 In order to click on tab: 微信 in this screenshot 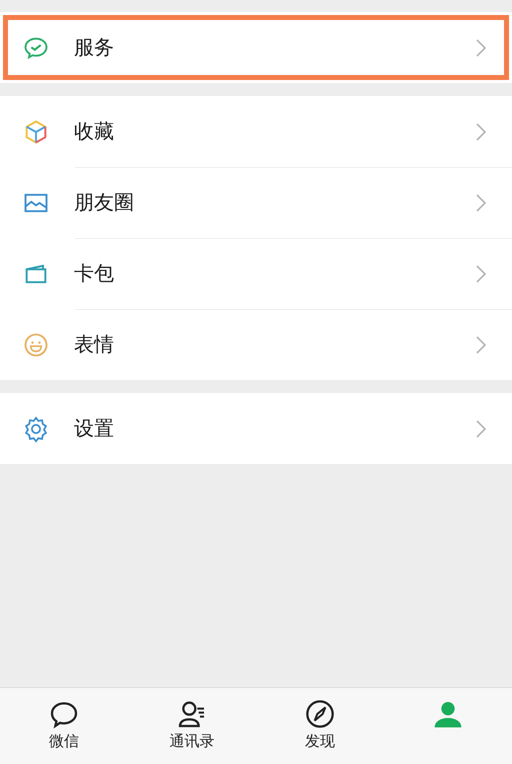, I will do `click(64, 726)`.